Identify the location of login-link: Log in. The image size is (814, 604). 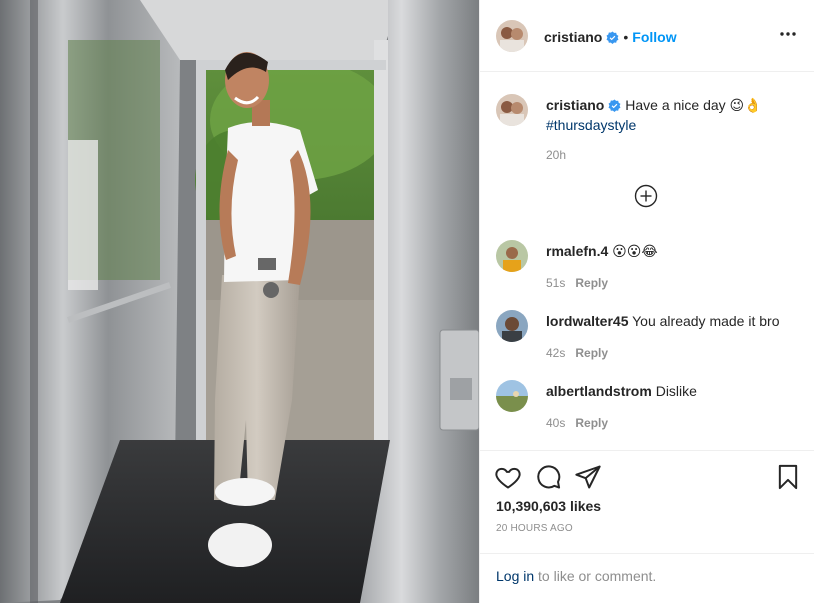
(515, 576).